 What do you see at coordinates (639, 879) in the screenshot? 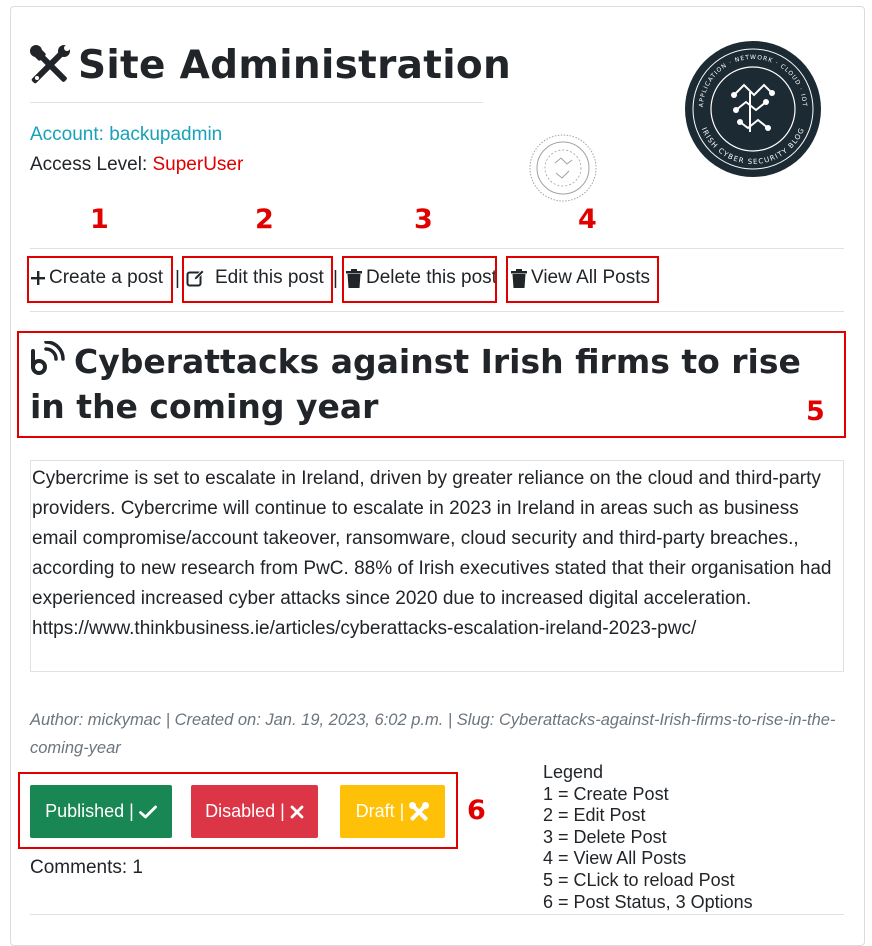
I see `legend-item: 5 = CLick to reload Post` at bounding box center [639, 879].